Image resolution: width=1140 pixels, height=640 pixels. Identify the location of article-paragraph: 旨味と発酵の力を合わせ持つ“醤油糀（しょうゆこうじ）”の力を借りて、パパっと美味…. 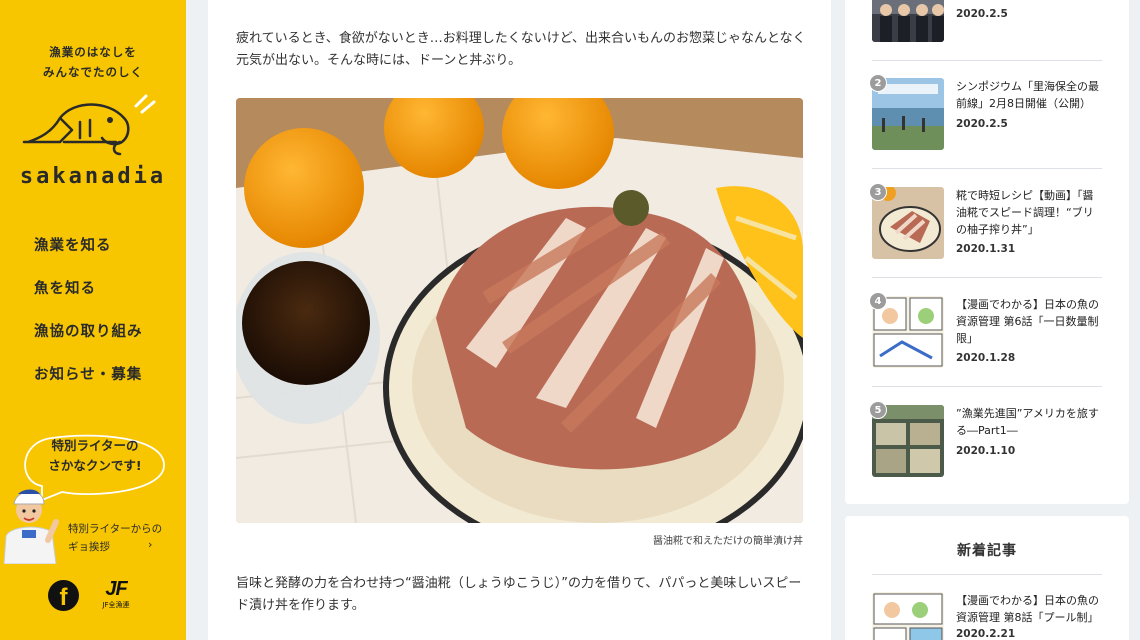
(519, 594).